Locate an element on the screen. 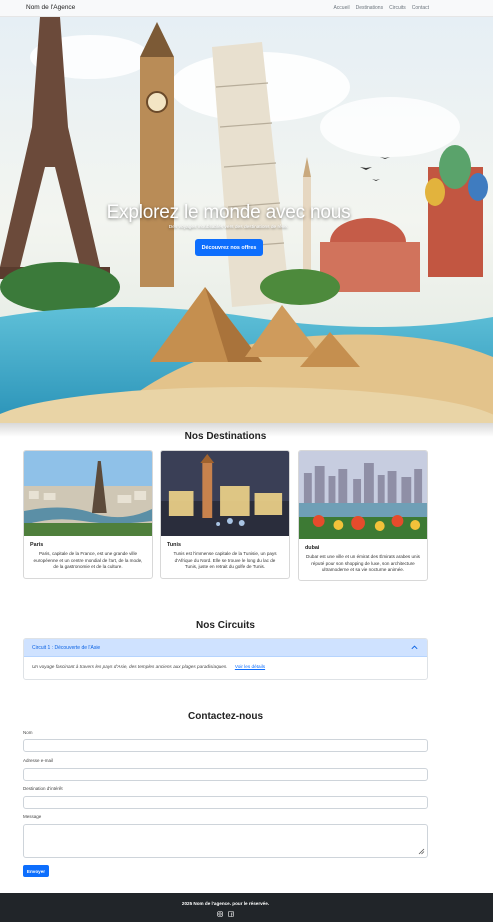 The width and height of the screenshot is (493, 922). submit-button: Envoyer is located at coordinates (36, 871).